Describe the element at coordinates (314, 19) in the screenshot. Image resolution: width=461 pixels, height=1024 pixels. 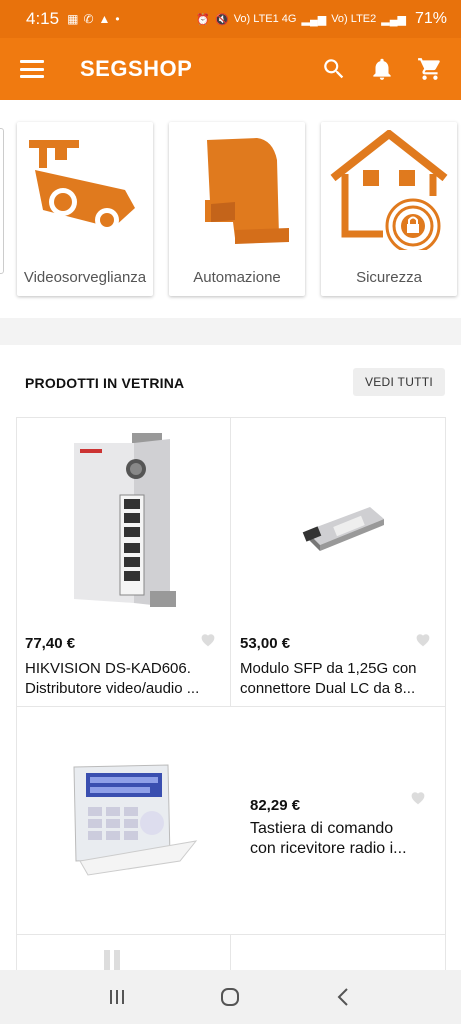
I see `signal-icon: ▂▄▆` at that location.